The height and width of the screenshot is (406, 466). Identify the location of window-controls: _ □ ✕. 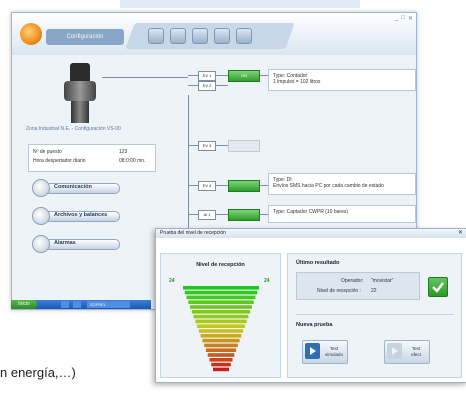
(404, 18).